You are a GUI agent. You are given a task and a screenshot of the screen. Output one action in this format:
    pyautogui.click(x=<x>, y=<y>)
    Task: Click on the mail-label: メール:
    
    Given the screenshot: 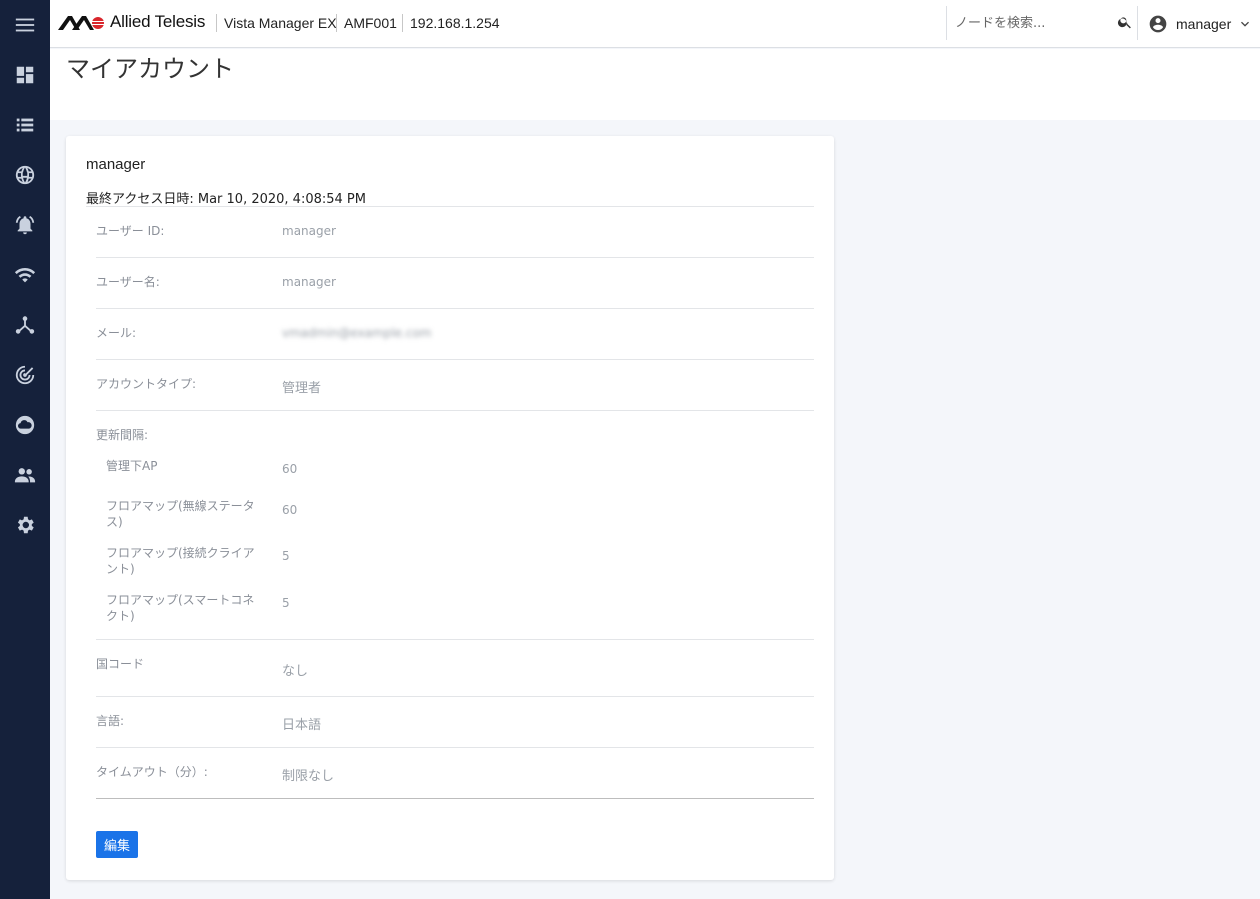 What is the action you would take?
    pyautogui.click(x=116, y=333)
    